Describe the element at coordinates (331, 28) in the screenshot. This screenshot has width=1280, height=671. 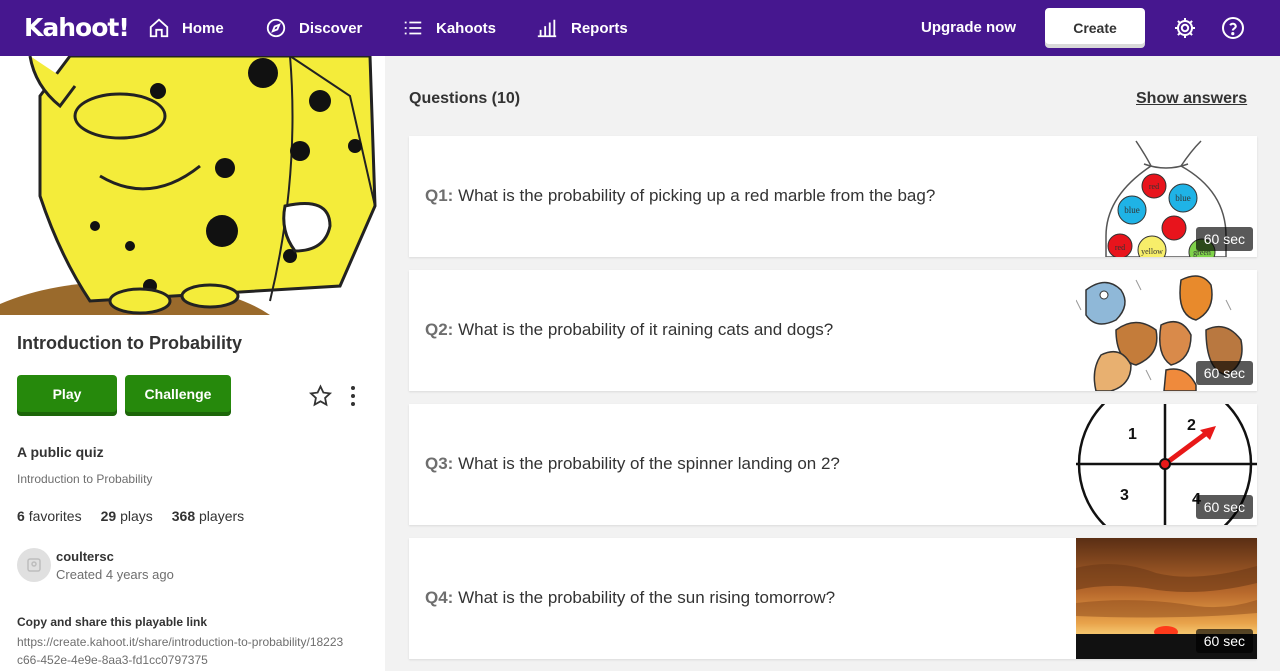
I see `nav-discover-label: Discover` at that location.